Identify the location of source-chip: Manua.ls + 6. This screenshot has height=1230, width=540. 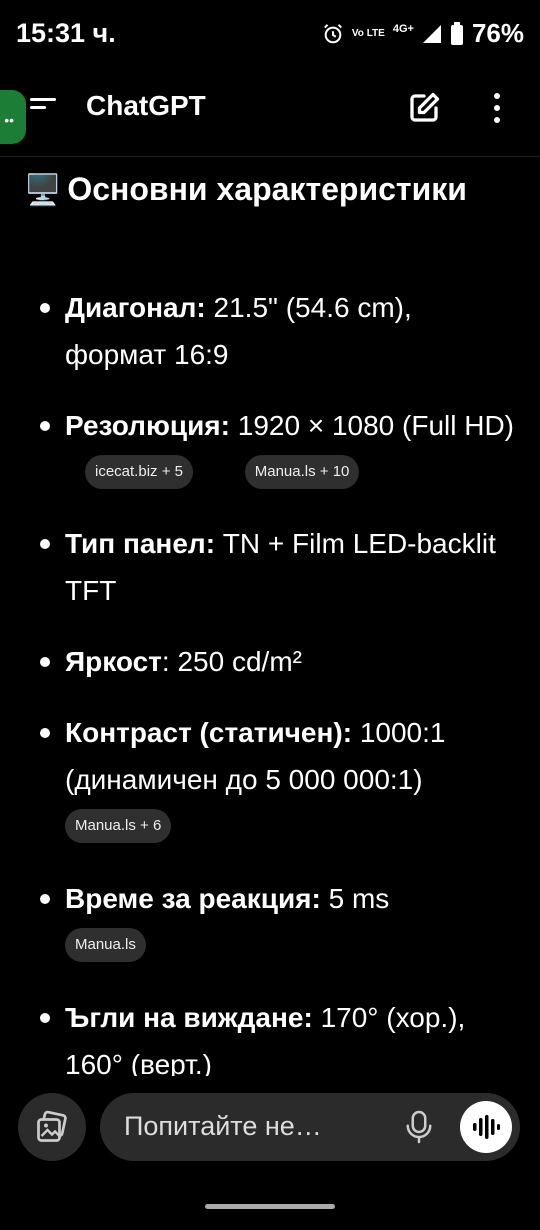
(118, 825).